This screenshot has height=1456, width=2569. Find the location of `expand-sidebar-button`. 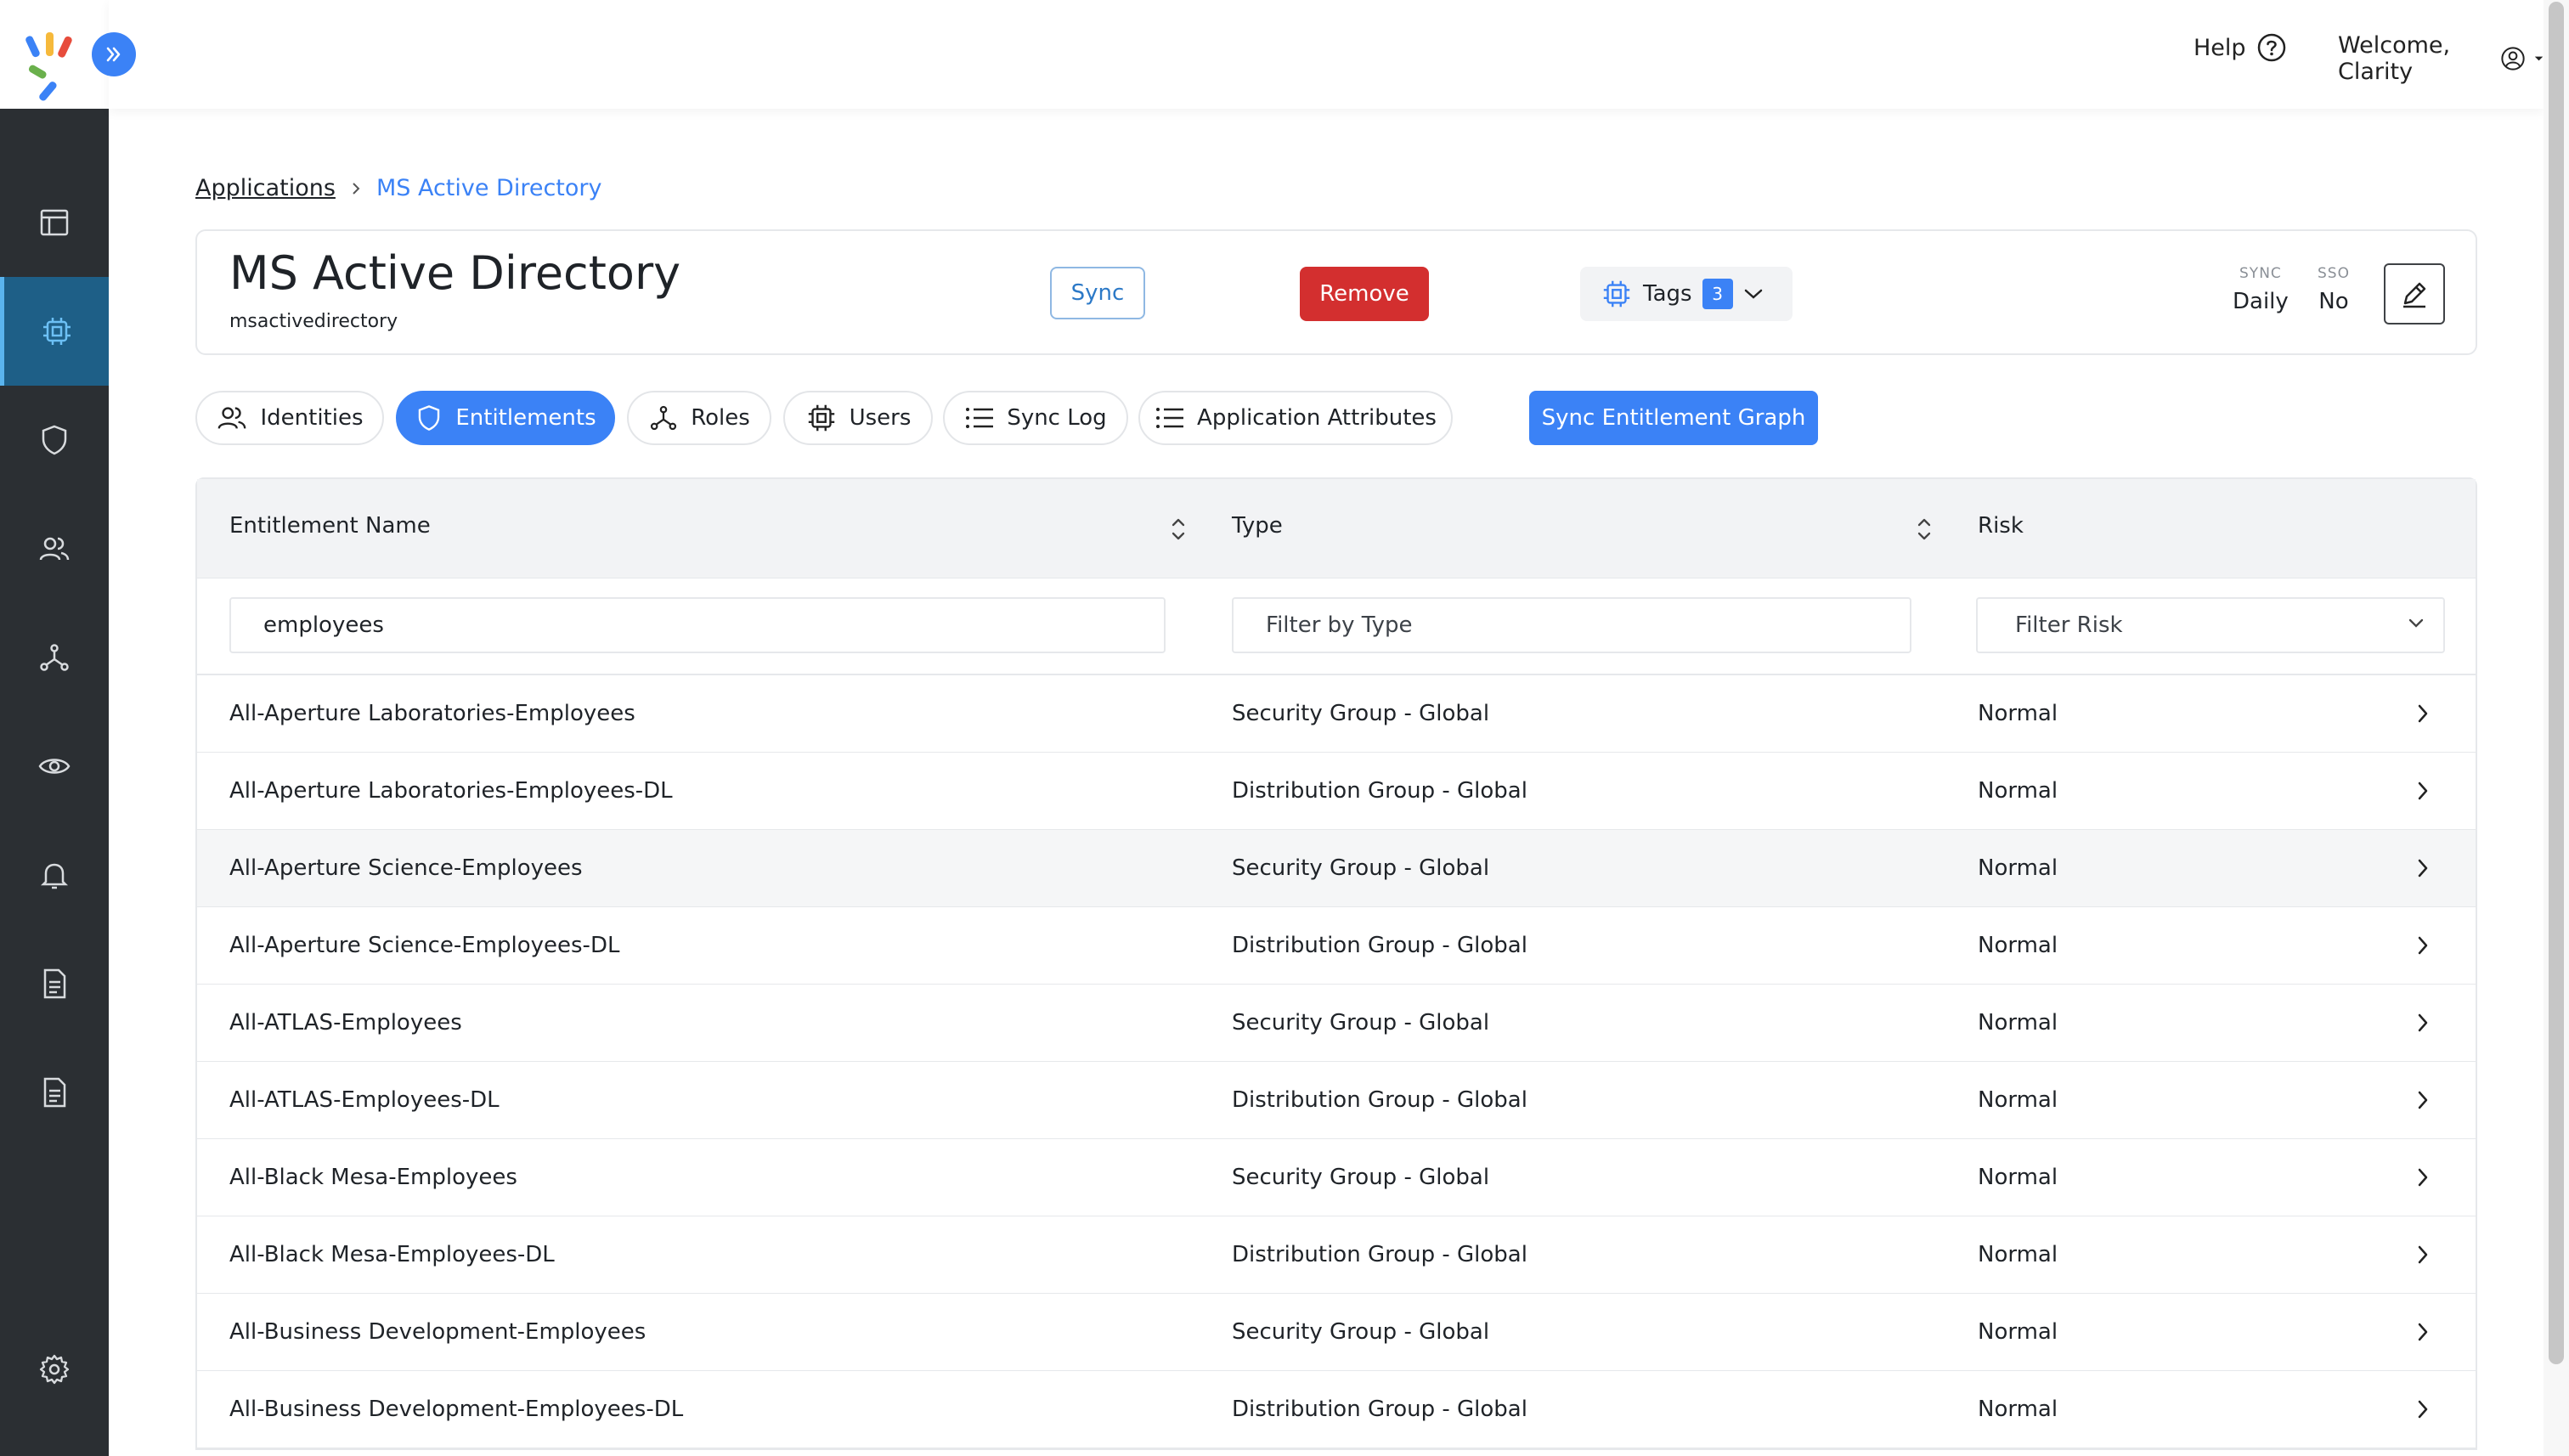

expand-sidebar-button is located at coordinates (114, 54).